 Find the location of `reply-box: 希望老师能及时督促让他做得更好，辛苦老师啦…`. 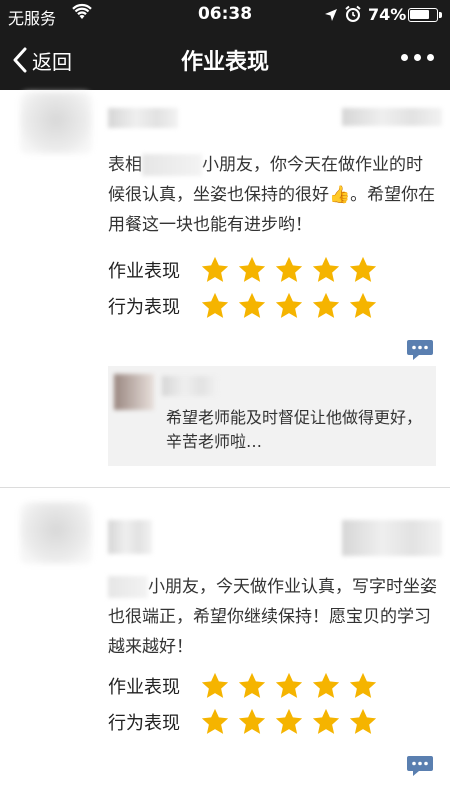

reply-box: 希望老师能及时督促让他做得更好，辛苦老师啦… is located at coordinates (272, 416).